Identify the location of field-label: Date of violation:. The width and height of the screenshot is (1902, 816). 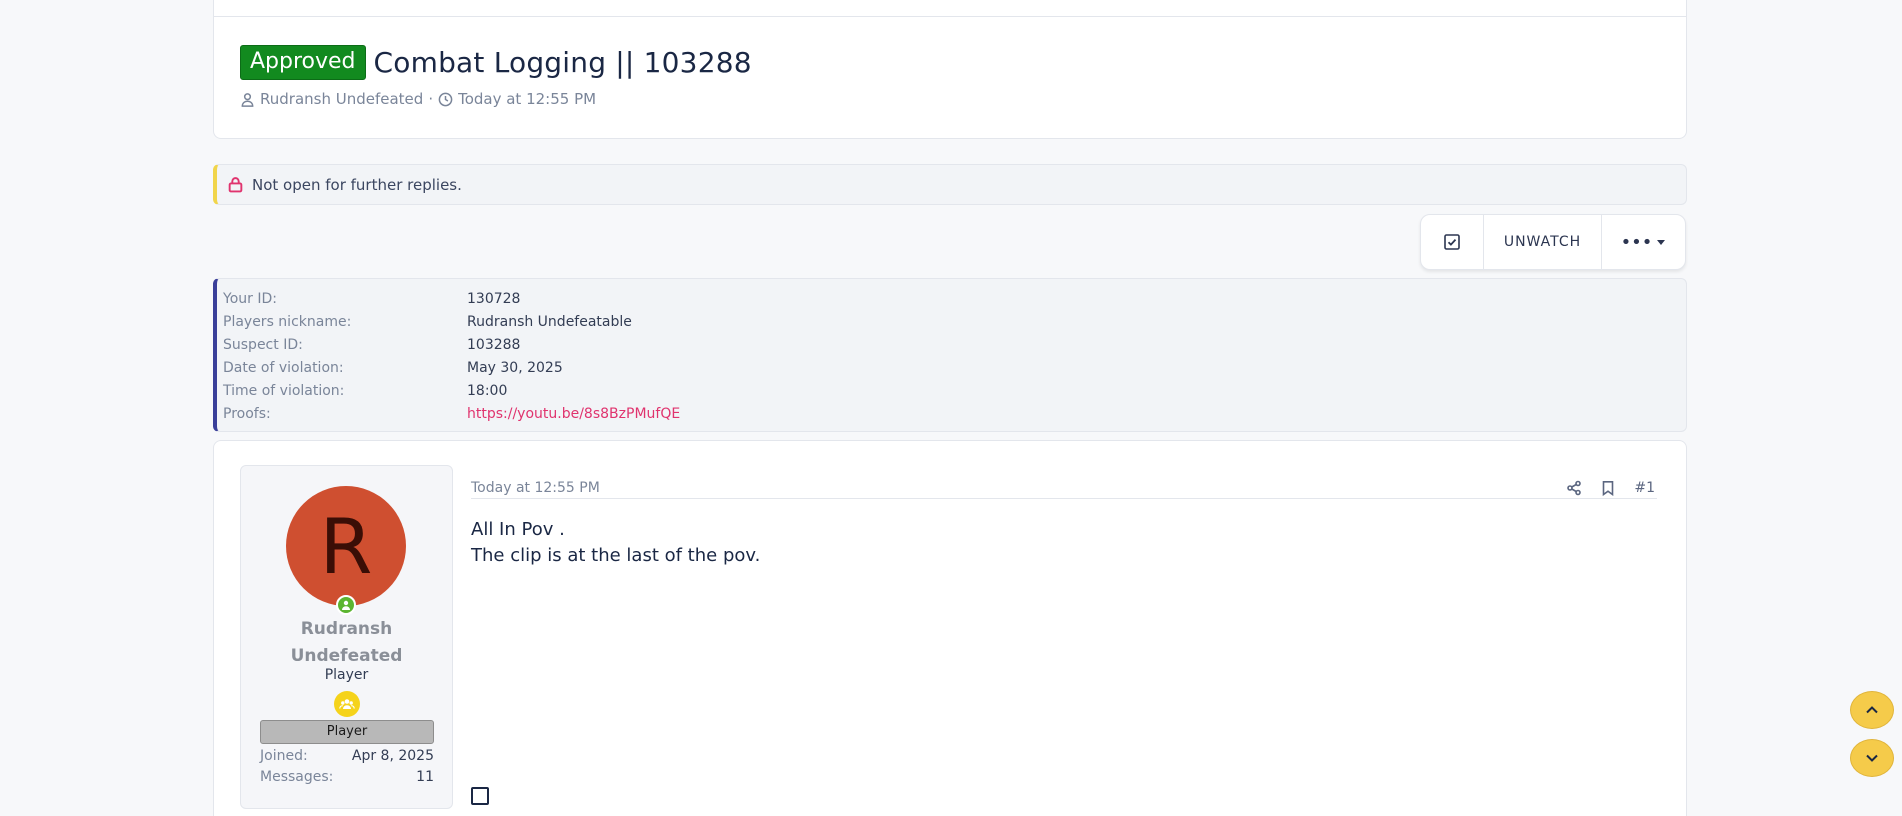
(283, 367).